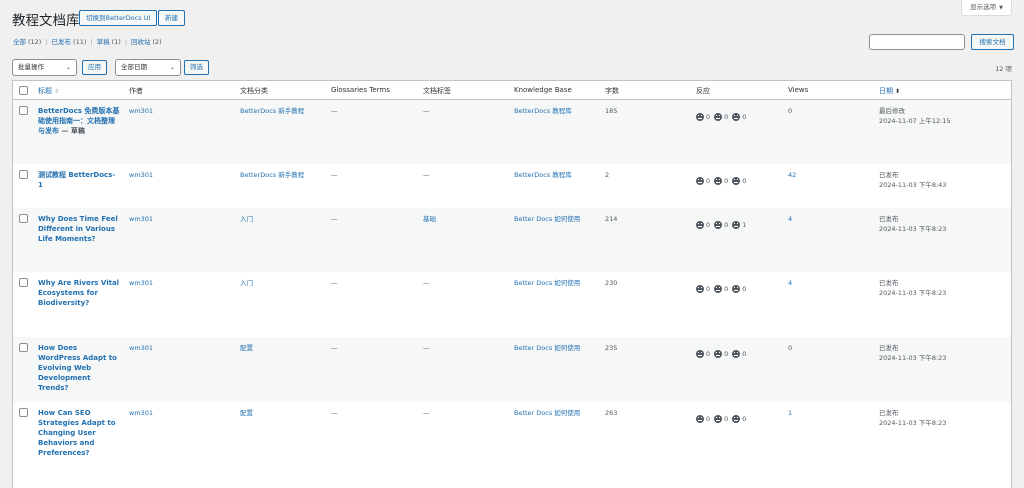  Describe the element at coordinates (611, 348) in the screenshot. I see `word-count: 235` at that location.